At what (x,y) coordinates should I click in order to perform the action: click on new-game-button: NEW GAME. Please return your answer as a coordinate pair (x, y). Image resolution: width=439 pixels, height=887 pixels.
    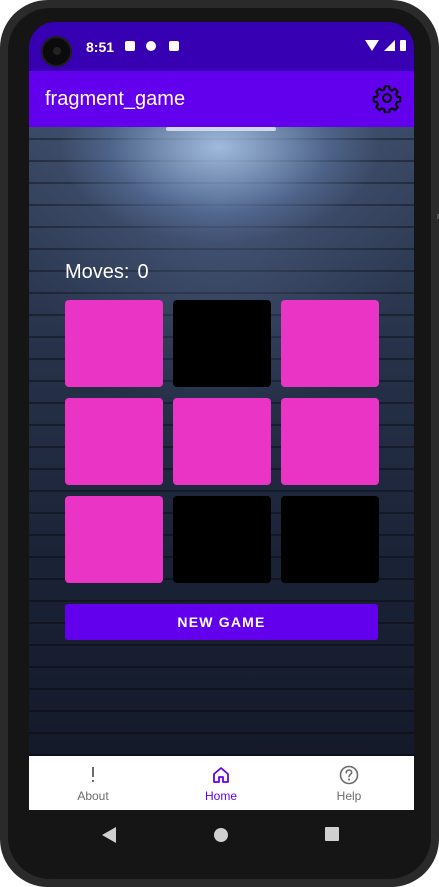
    Looking at the image, I should click on (221, 622).